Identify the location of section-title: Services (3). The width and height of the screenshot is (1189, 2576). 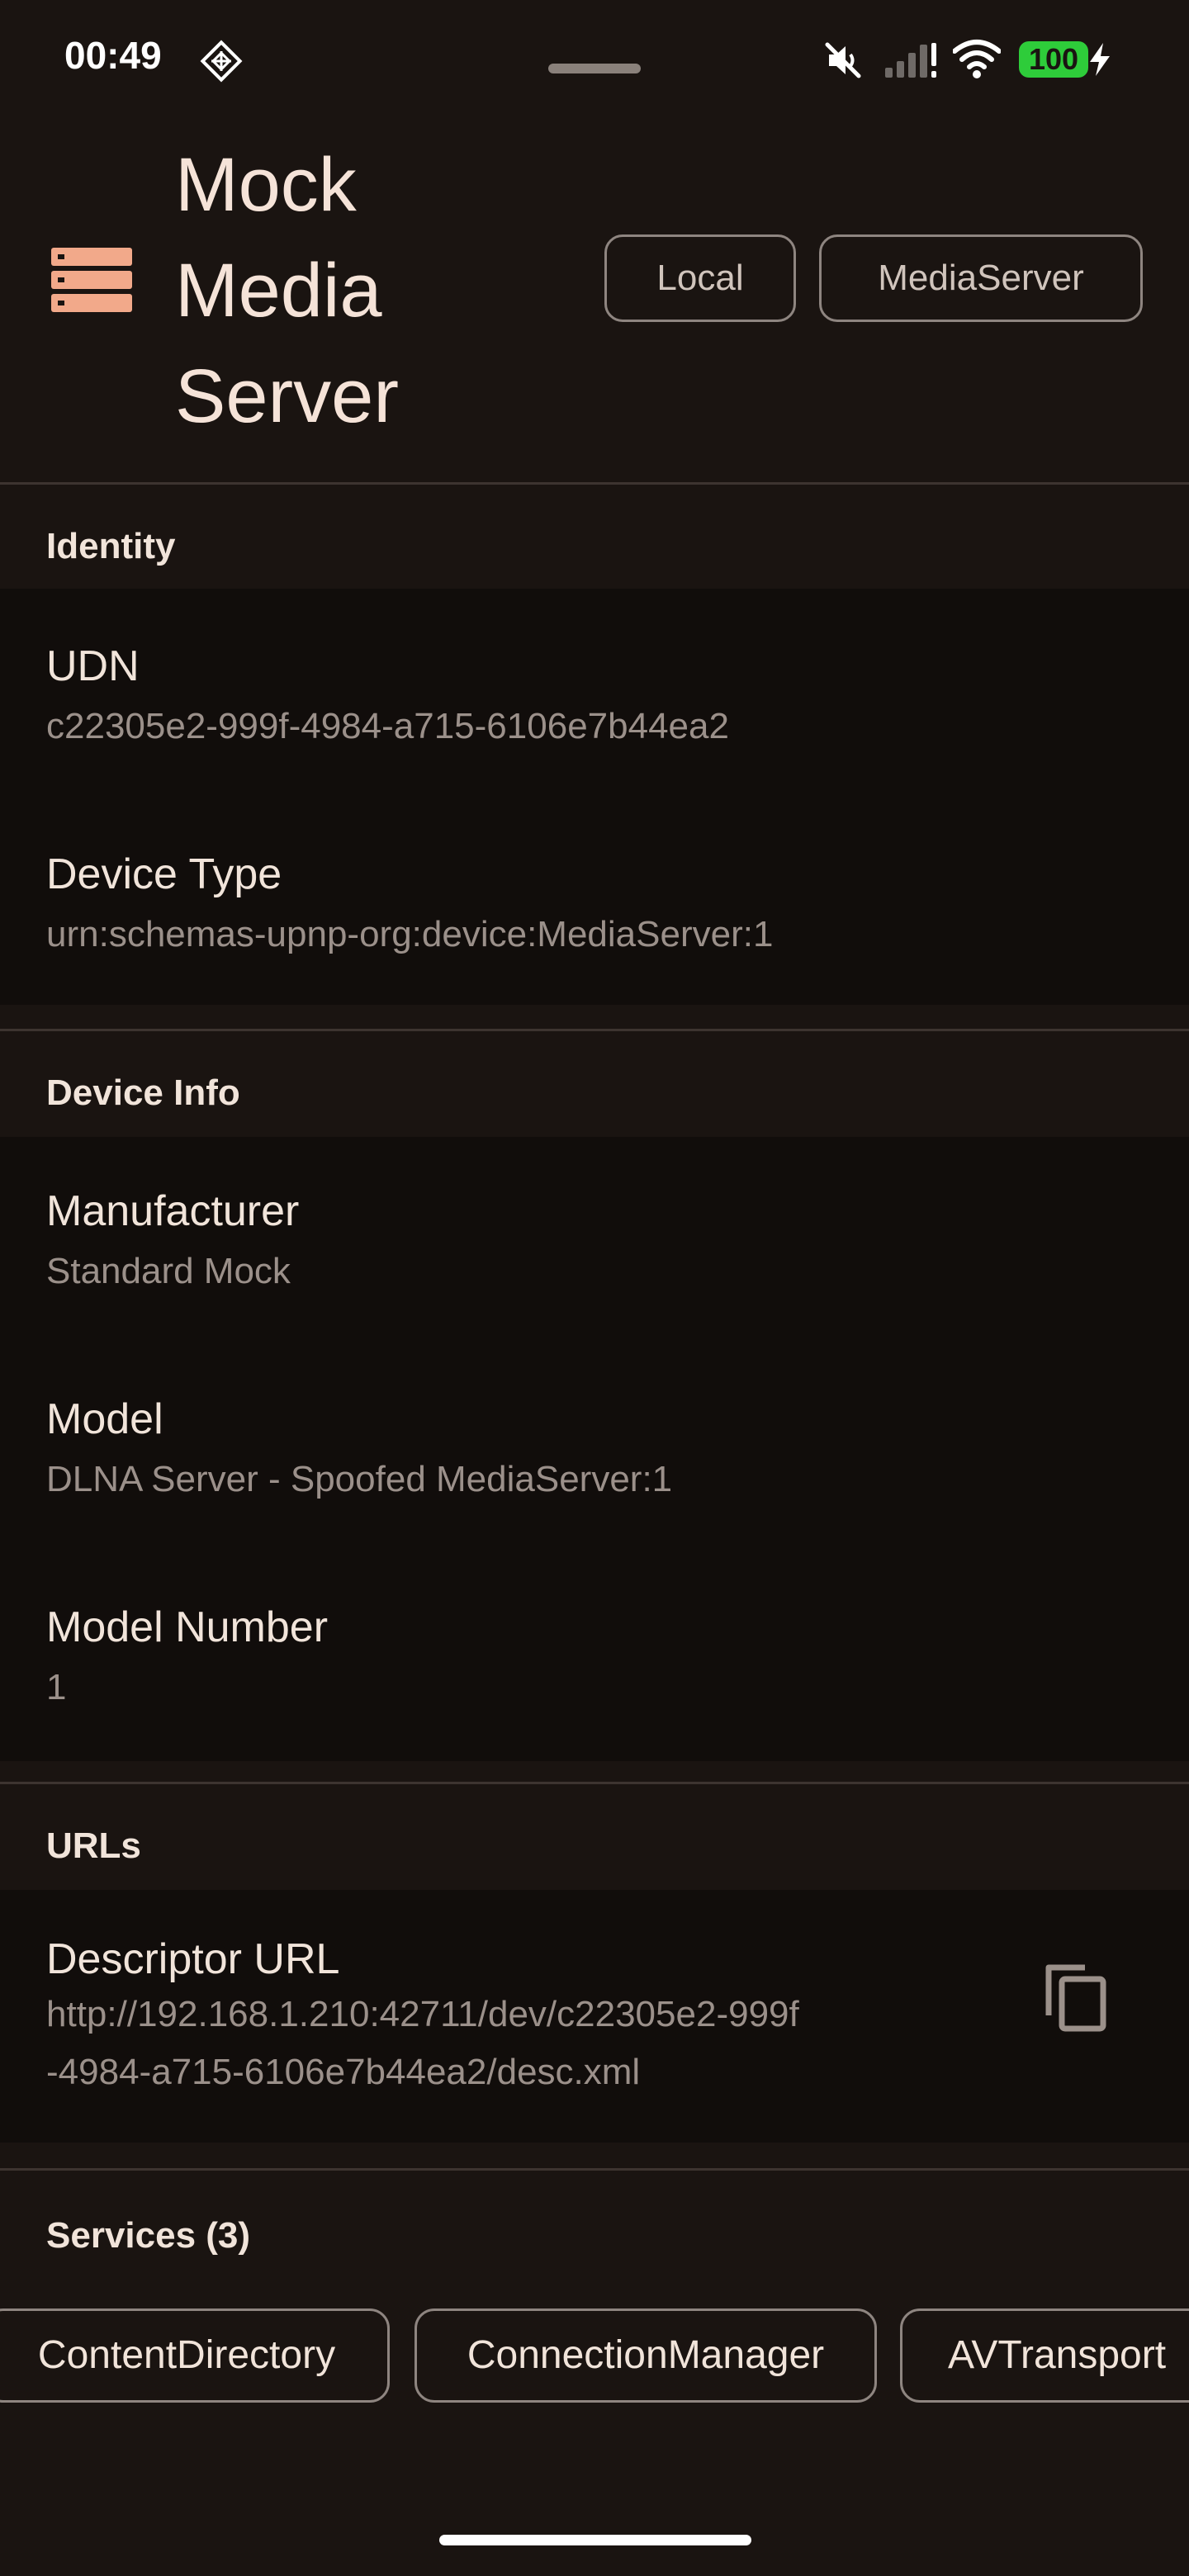
(148, 2235).